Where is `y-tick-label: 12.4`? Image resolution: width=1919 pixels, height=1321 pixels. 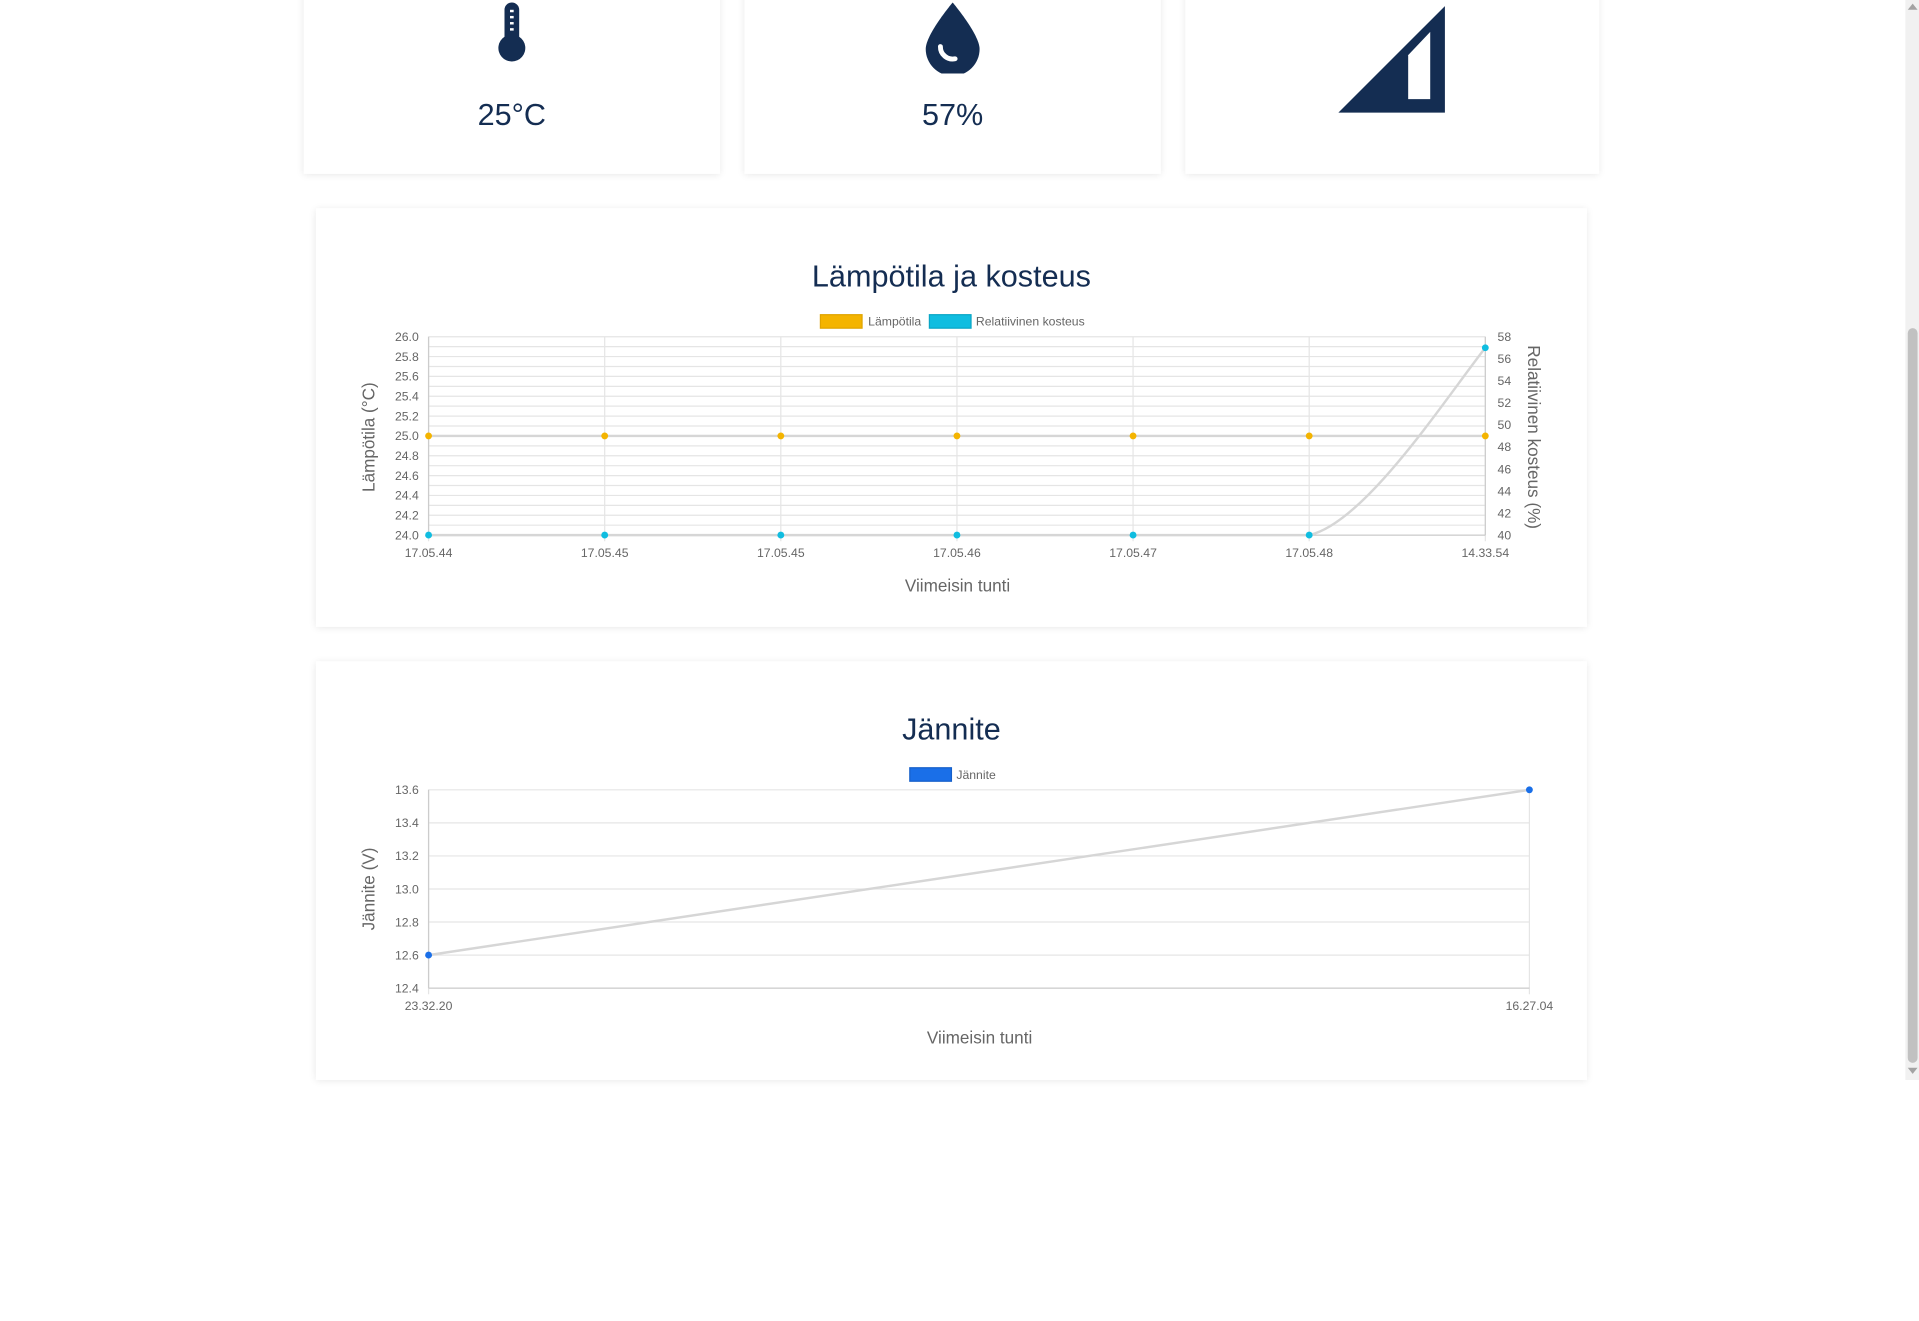 y-tick-label: 12.4 is located at coordinates (407, 988).